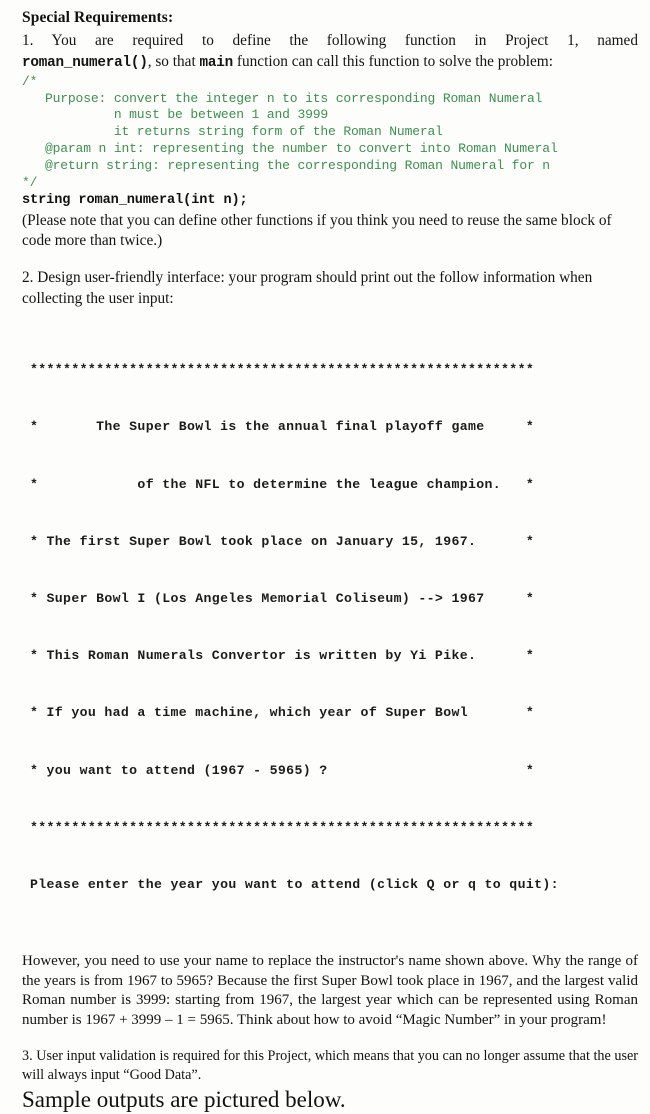 The height and width of the screenshot is (1114, 650). What do you see at coordinates (135, 200) in the screenshot?
I see `function-prototype-code: string roman_numeral(int n);` at bounding box center [135, 200].